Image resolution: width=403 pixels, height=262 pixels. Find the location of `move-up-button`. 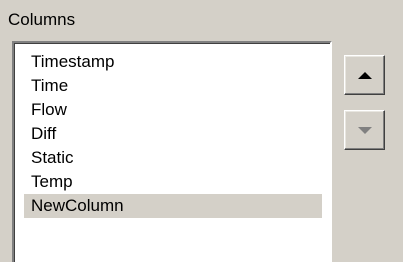

move-up-button is located at coordinates (364, 75).